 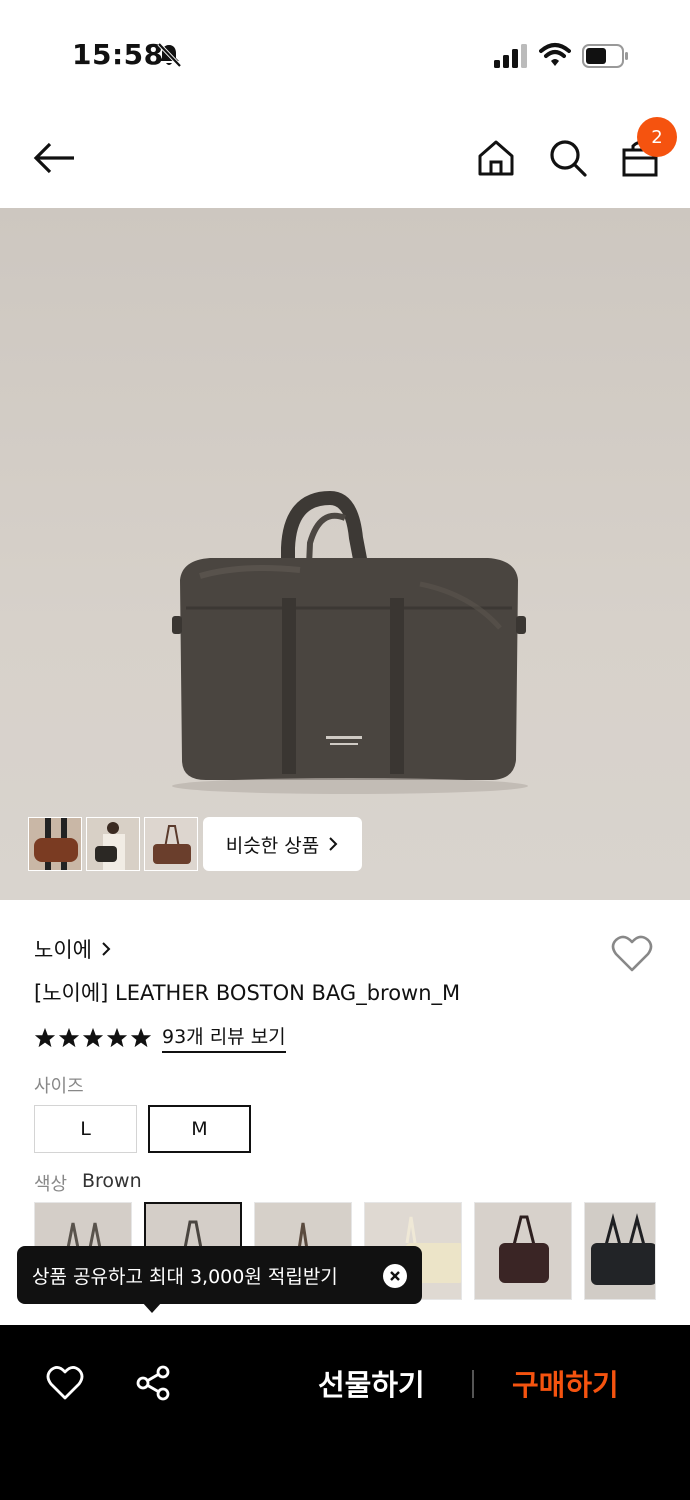 What do you see at coordinates (350, 642) in the screenshot?
I see `leather-bag-illustration` at bounding box center [350, 642].